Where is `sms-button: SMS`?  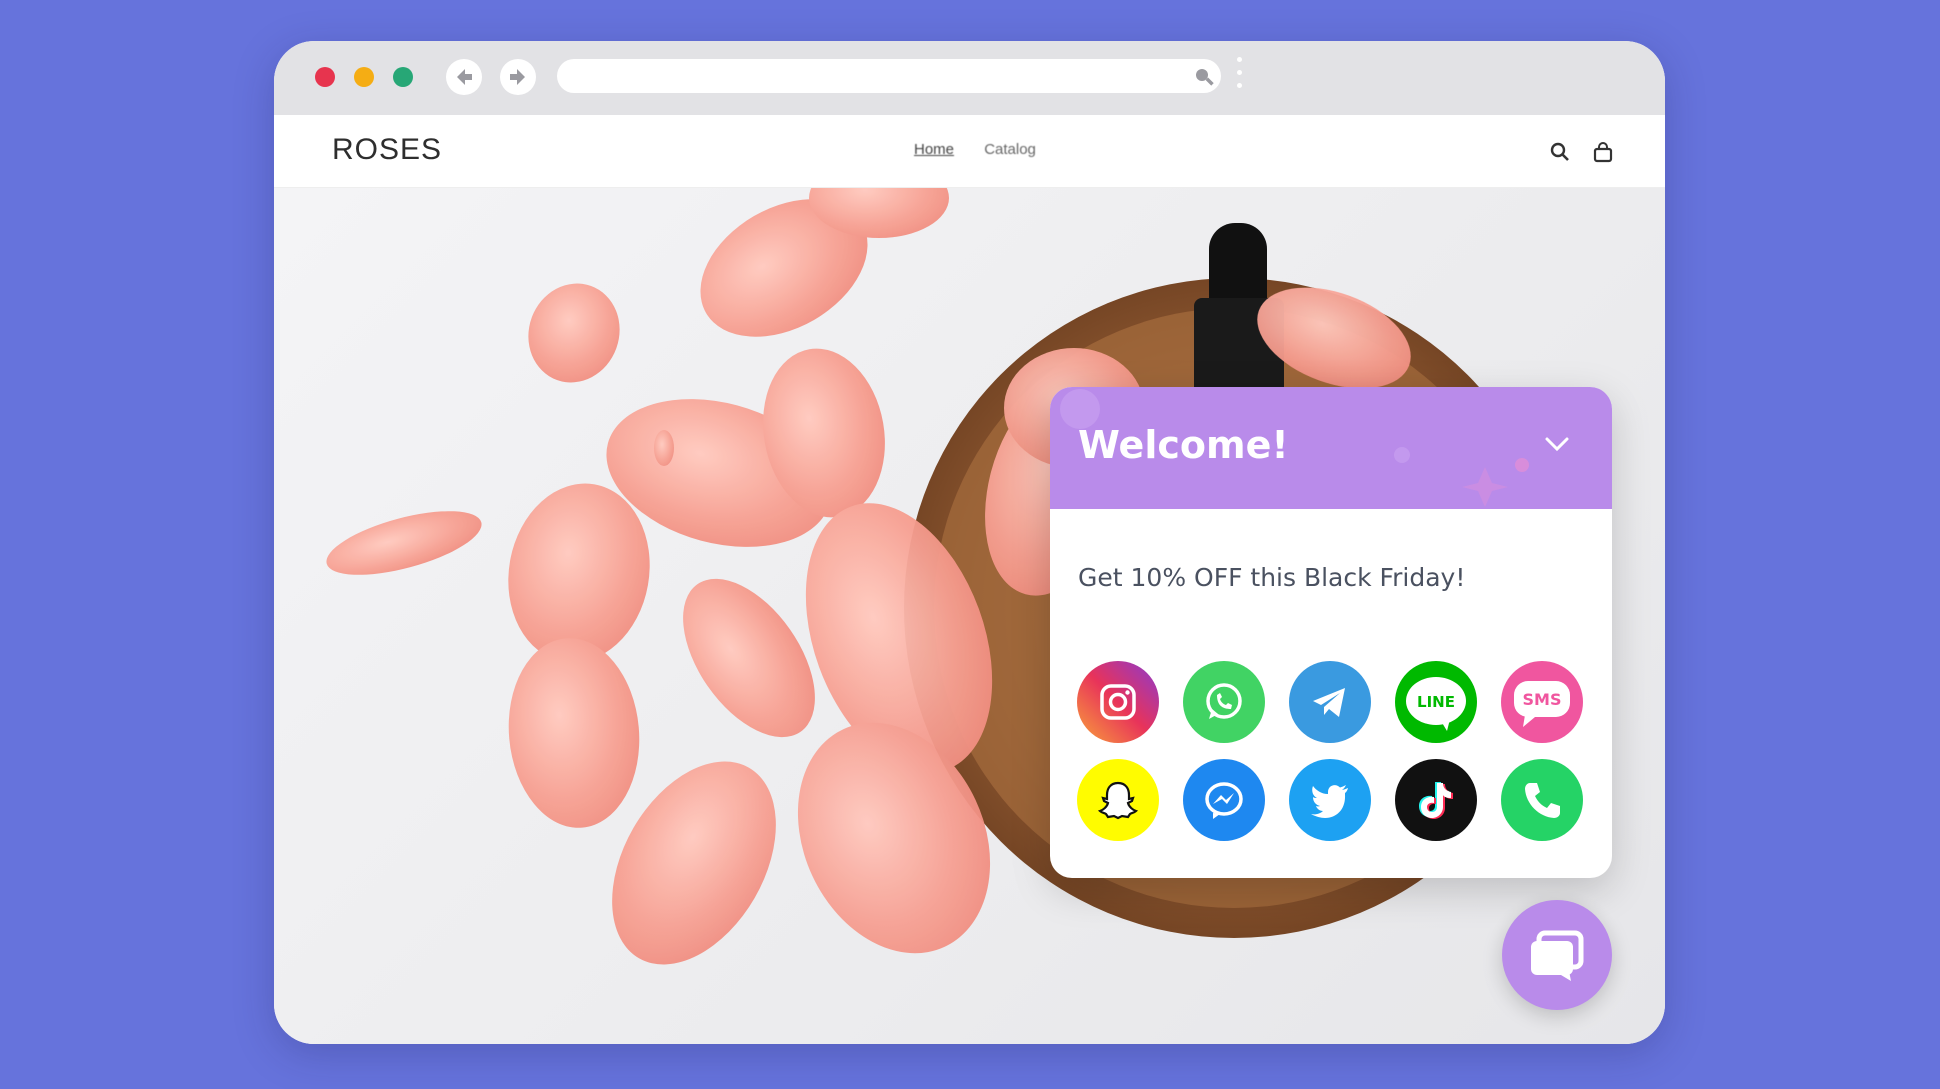 sms-button: SMS is located at coordinates (1542, 702).